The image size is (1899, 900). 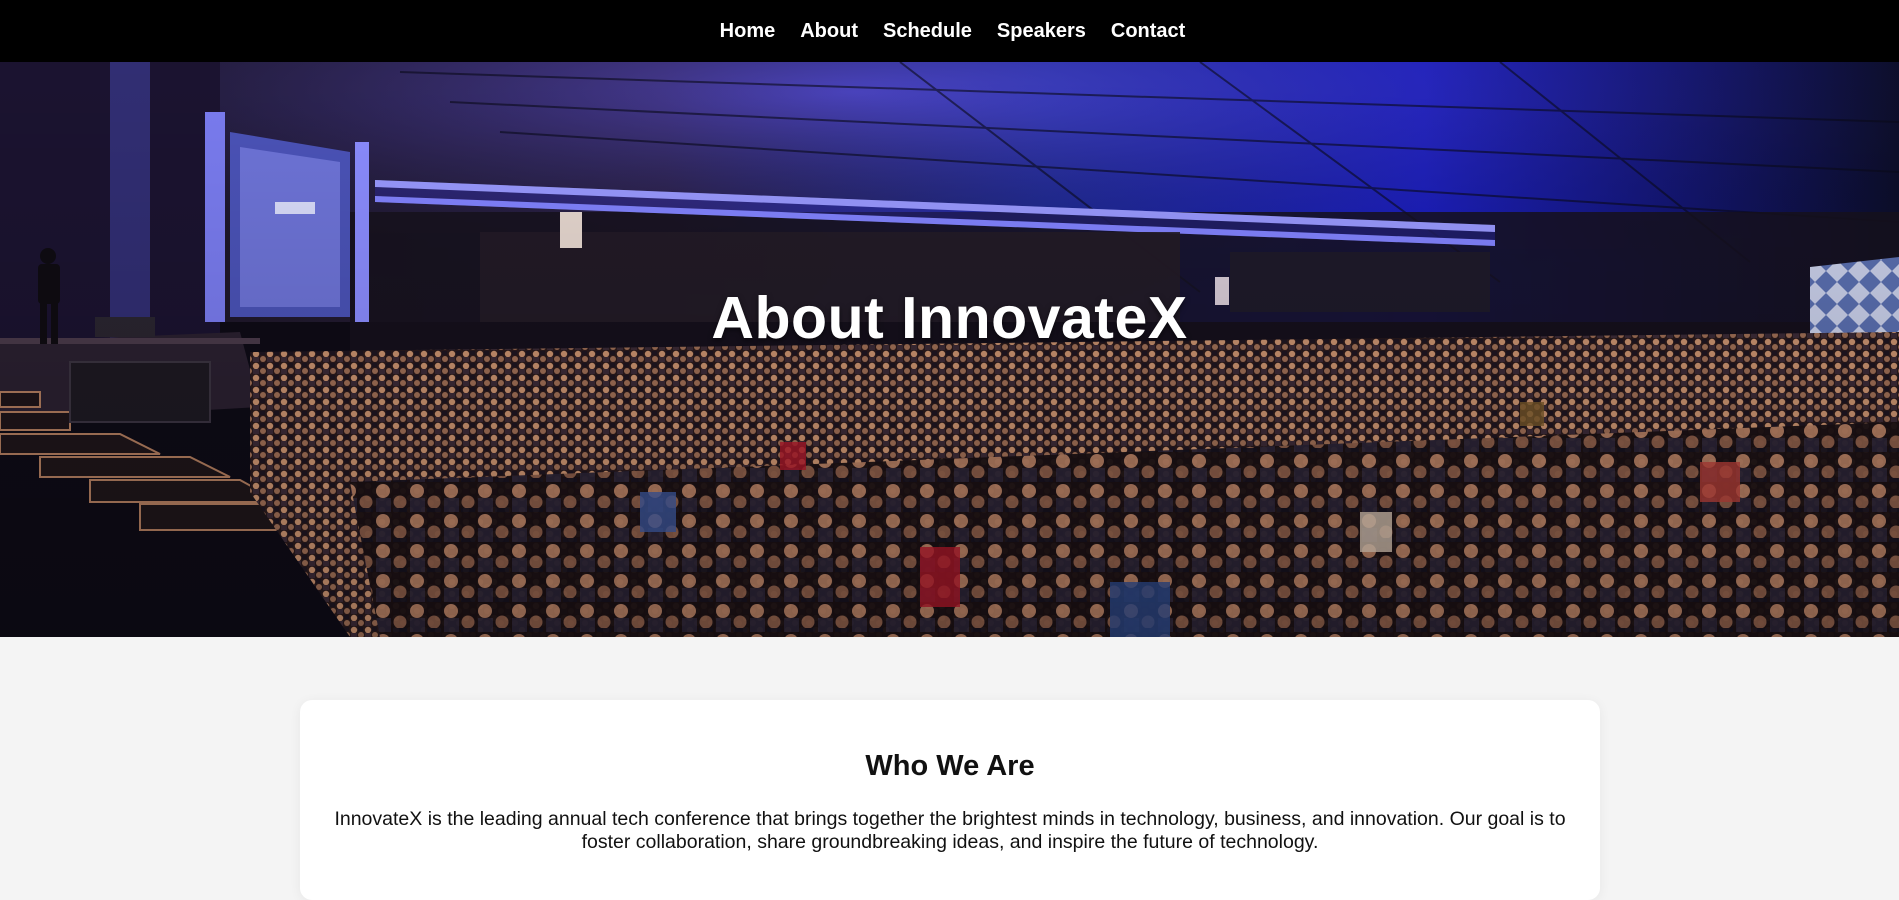 What do you see at coordinates (927, 31) in the screenshot?
I see `nav-link-schedule: Schedule` at bounding box center [927, 31].